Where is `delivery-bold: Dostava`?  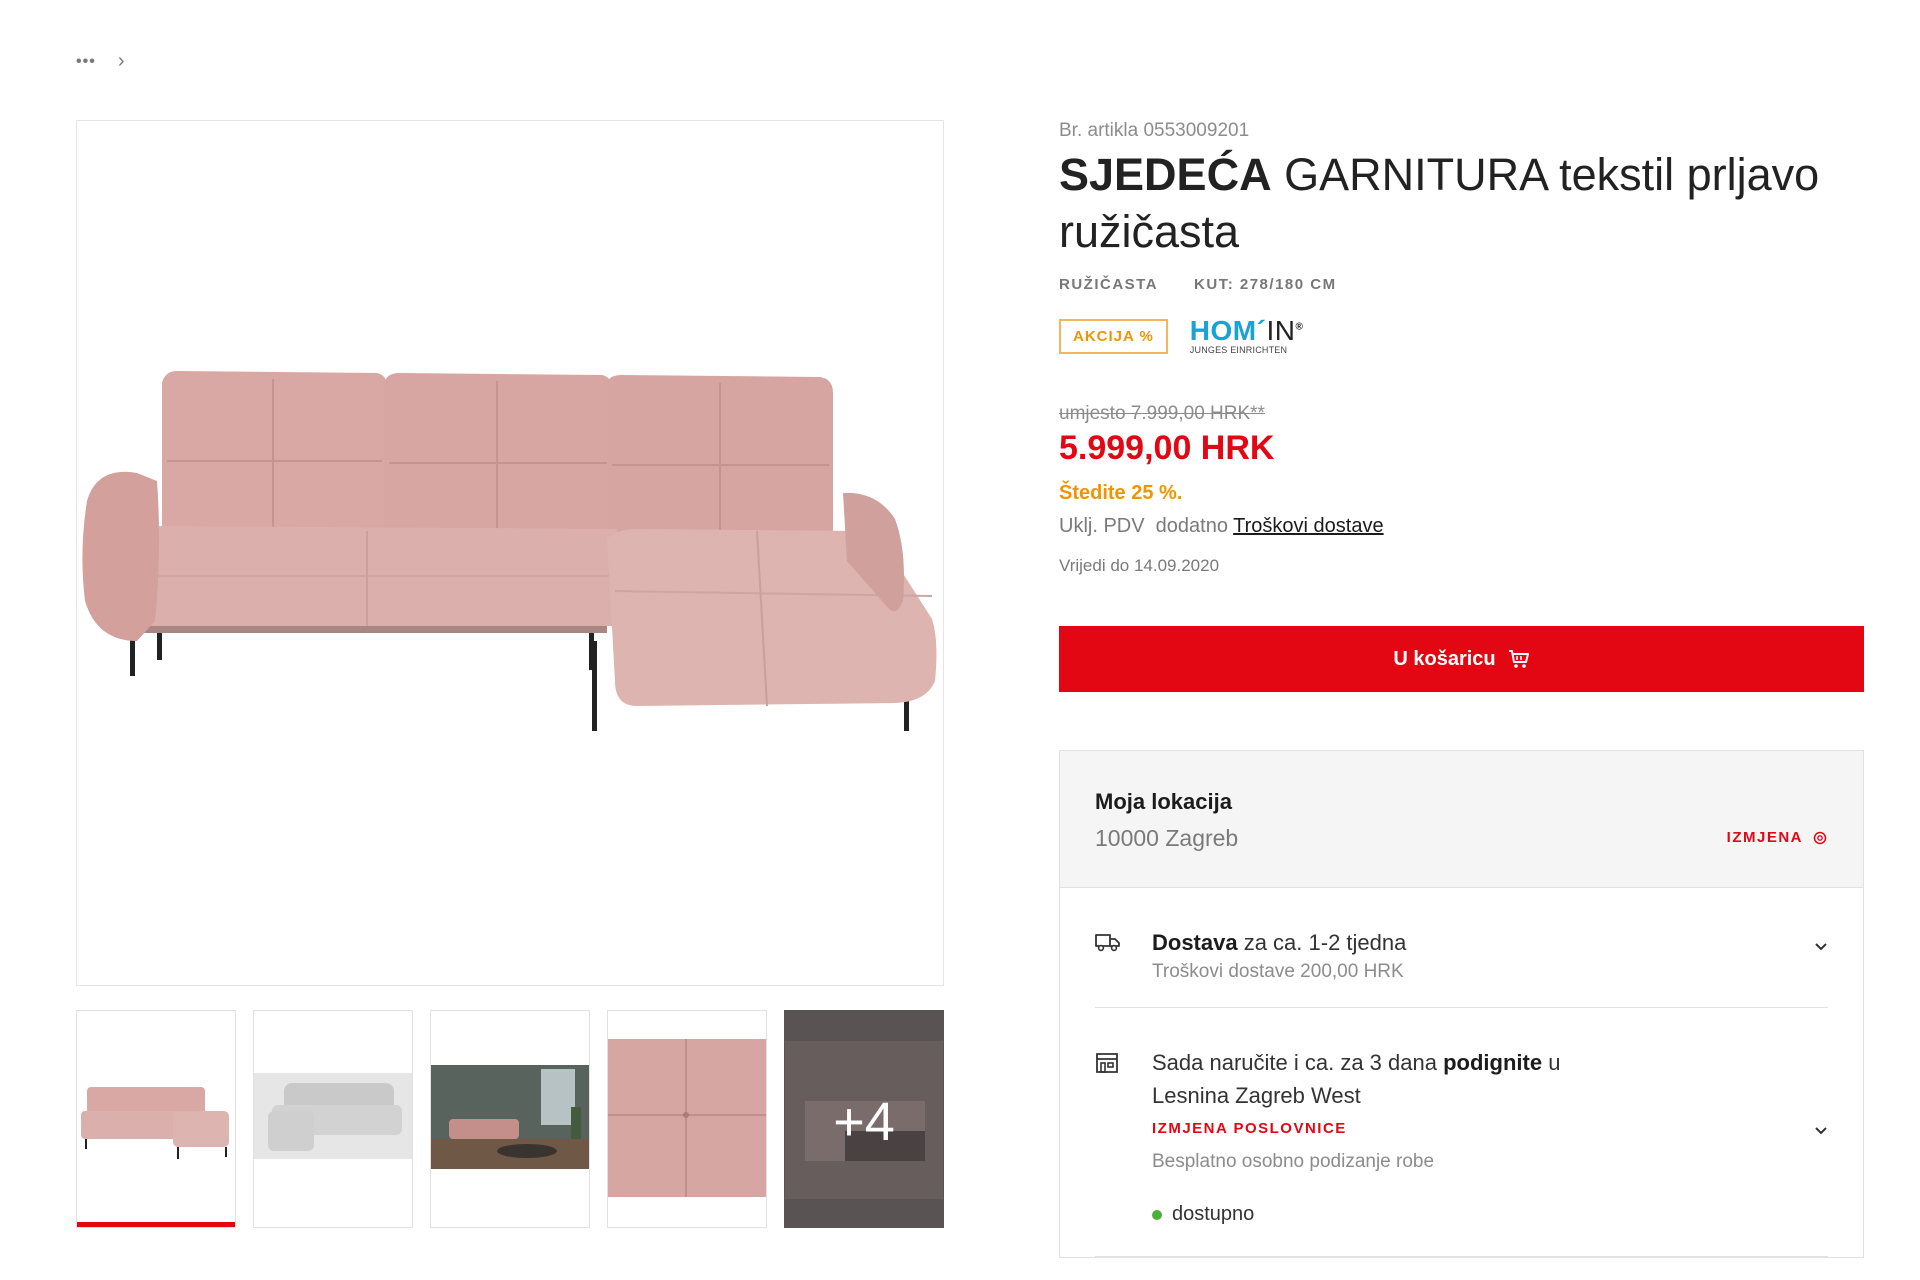 delivery-bold: Dostava is located at coordinates (1195, 942).